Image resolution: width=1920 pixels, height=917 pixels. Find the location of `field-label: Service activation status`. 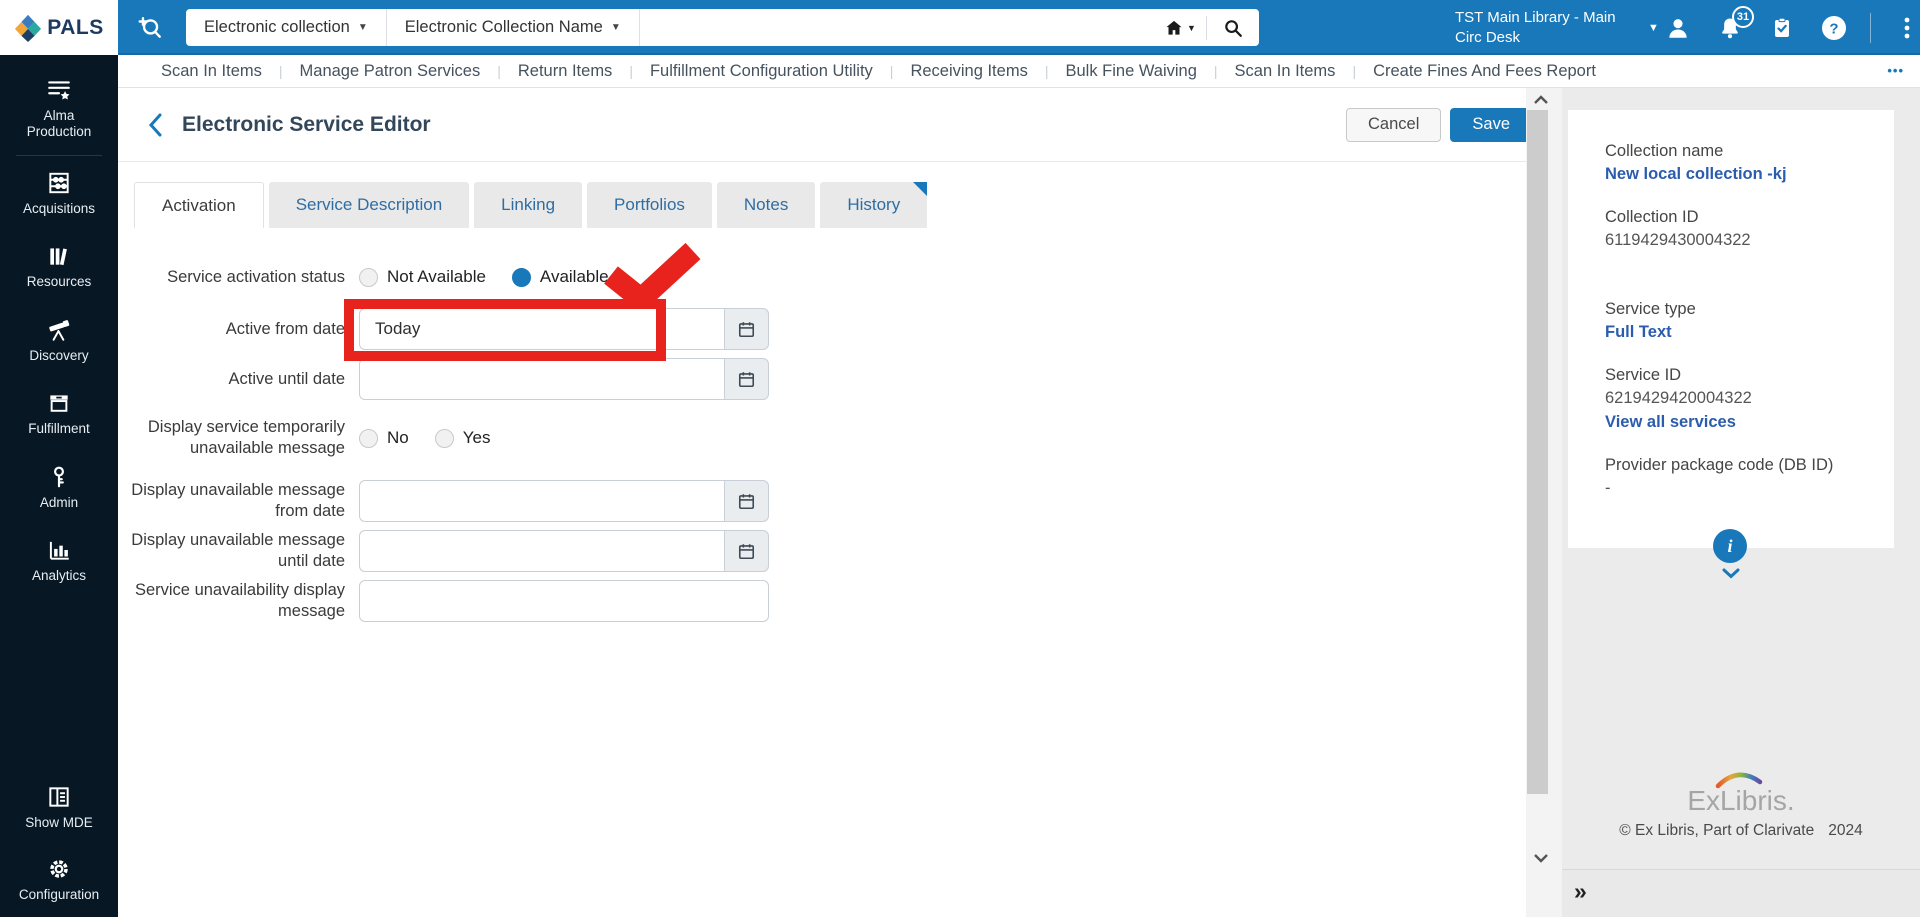

field-label: Service activation status is located at coordinates (256, 276).